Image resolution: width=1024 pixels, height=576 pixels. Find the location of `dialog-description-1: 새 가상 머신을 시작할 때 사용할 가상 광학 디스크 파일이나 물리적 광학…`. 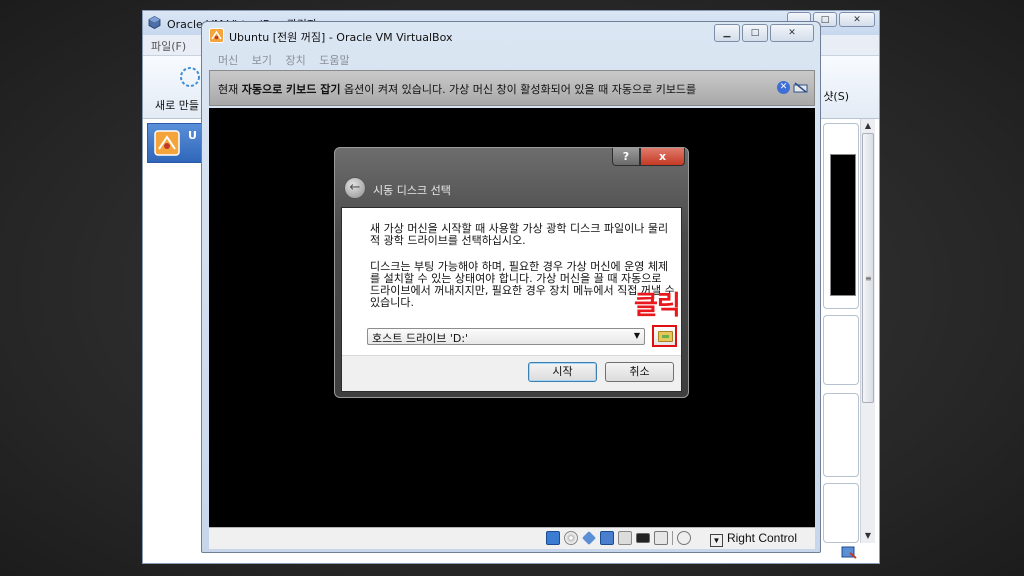

dialog-description-1: 새 가상 머신을 시작할 때 사용할 가상 광학 디스크 파일이나 물리적 광학… is located at coordinates (519, 234).